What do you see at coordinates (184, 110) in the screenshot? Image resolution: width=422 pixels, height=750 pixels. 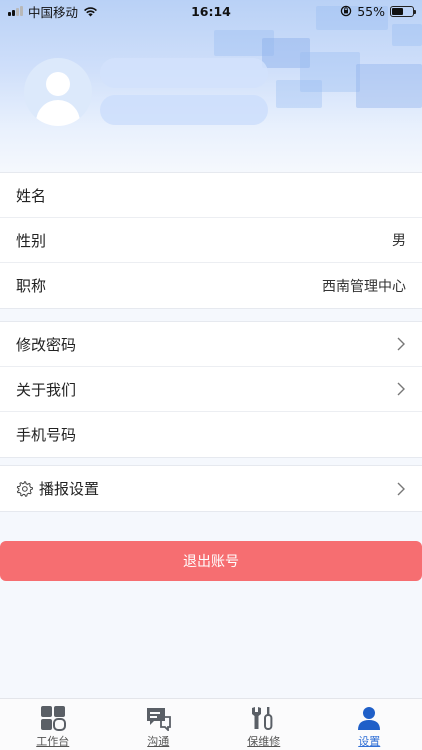 I see `user-subtitle-placeholder` at bounding box center [184, 110].